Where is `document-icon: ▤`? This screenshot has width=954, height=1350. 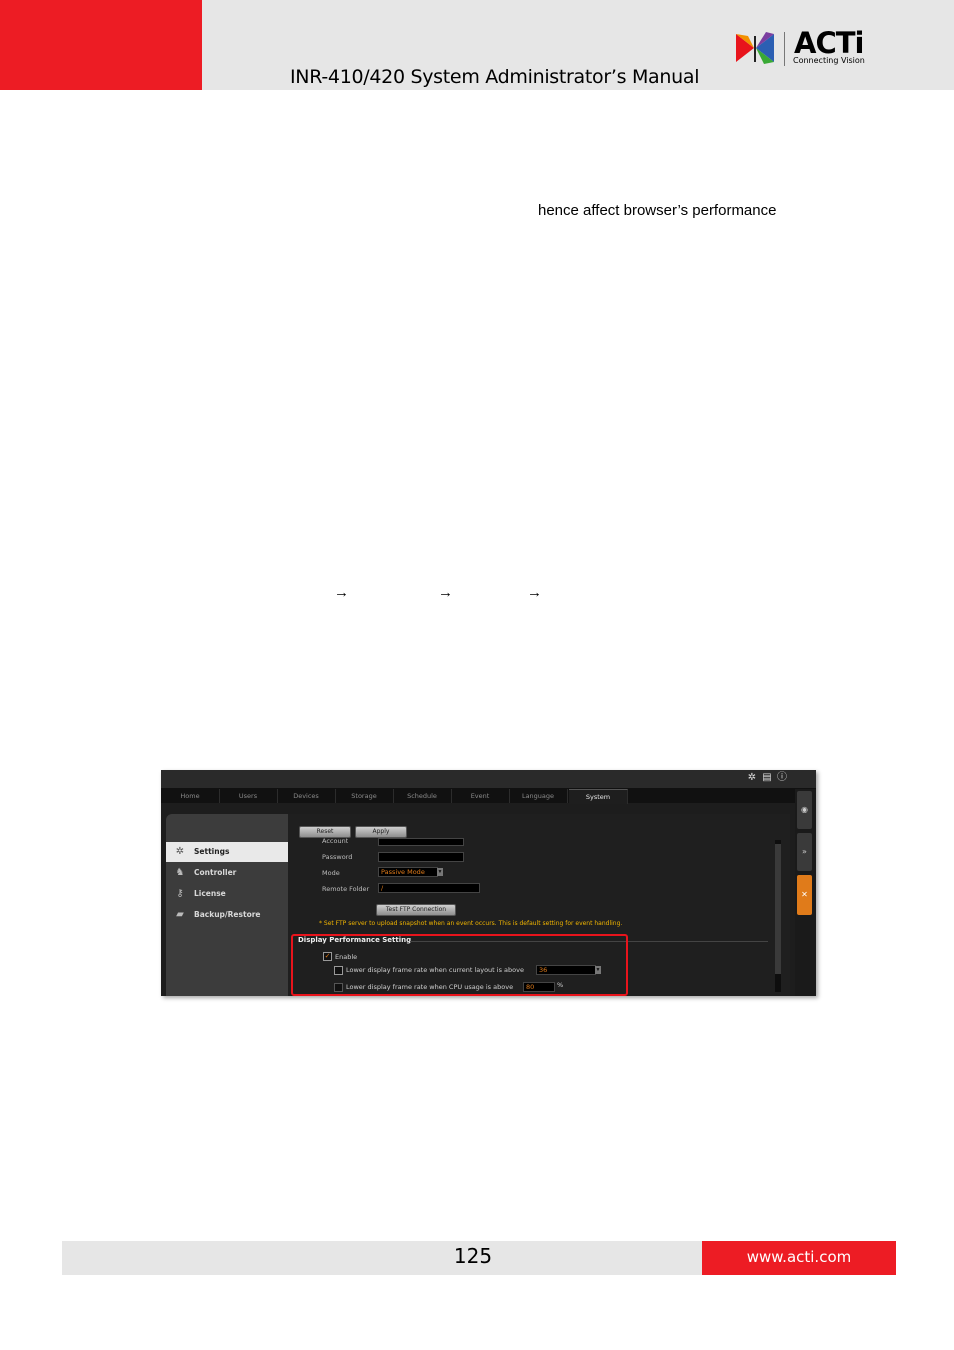
document-icon: ▤ is located at coordinates (767, 778).